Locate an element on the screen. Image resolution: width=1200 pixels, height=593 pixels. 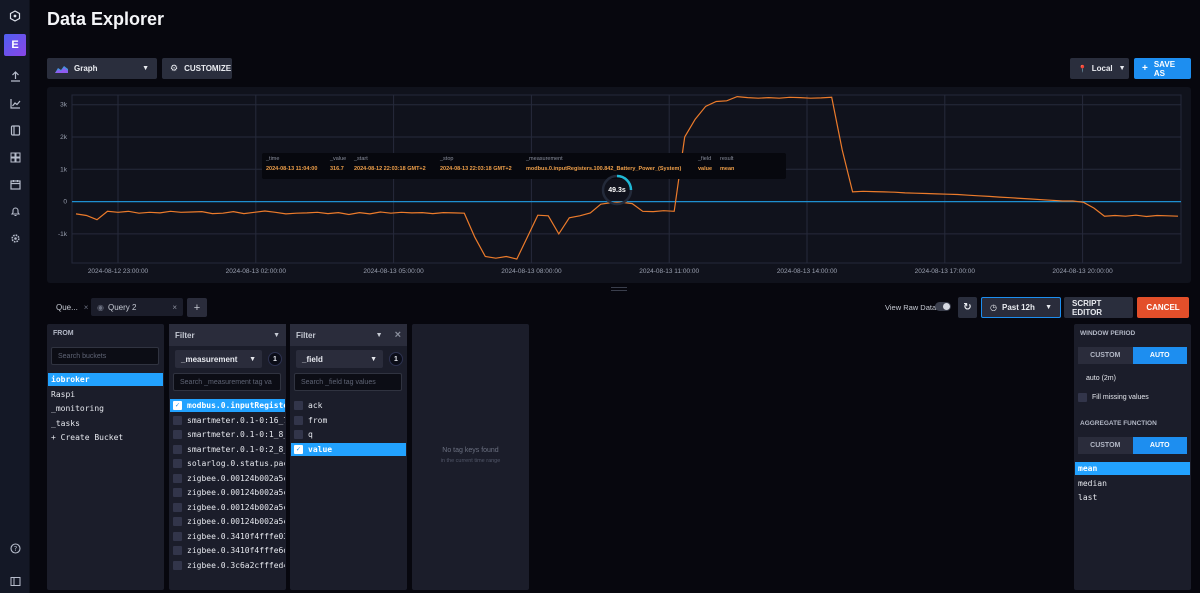
customize-button: ⚙ CUSTOMIZE is located at coordinates (197, 68).